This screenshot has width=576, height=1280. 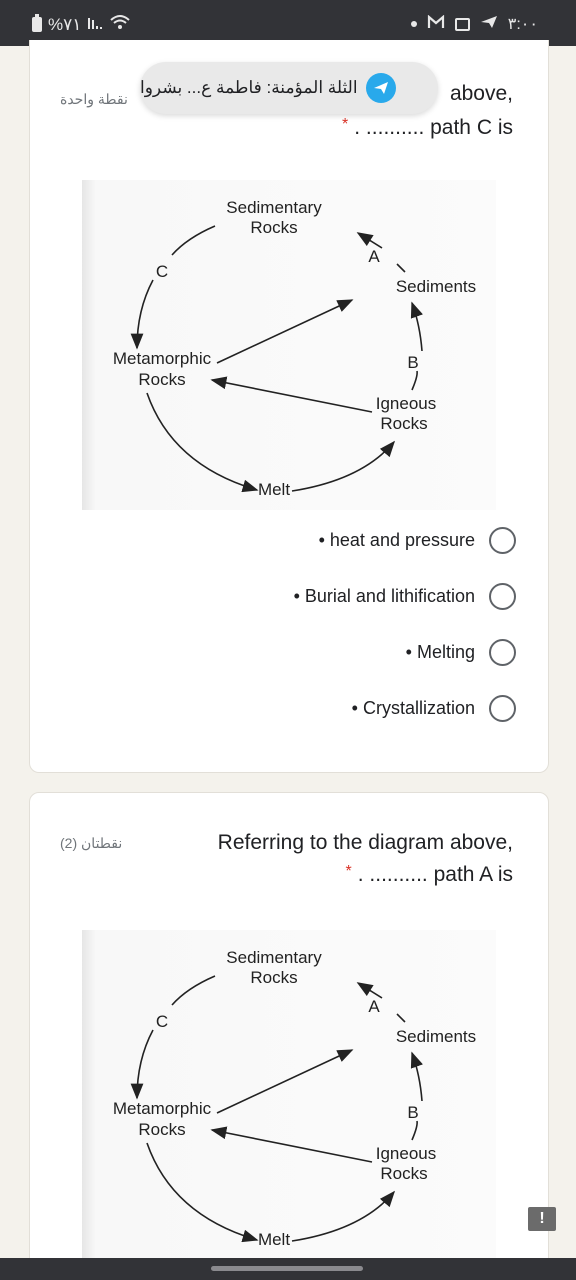 I want to click on points-label: نقطة واحدة, so click(x=94, y=99).